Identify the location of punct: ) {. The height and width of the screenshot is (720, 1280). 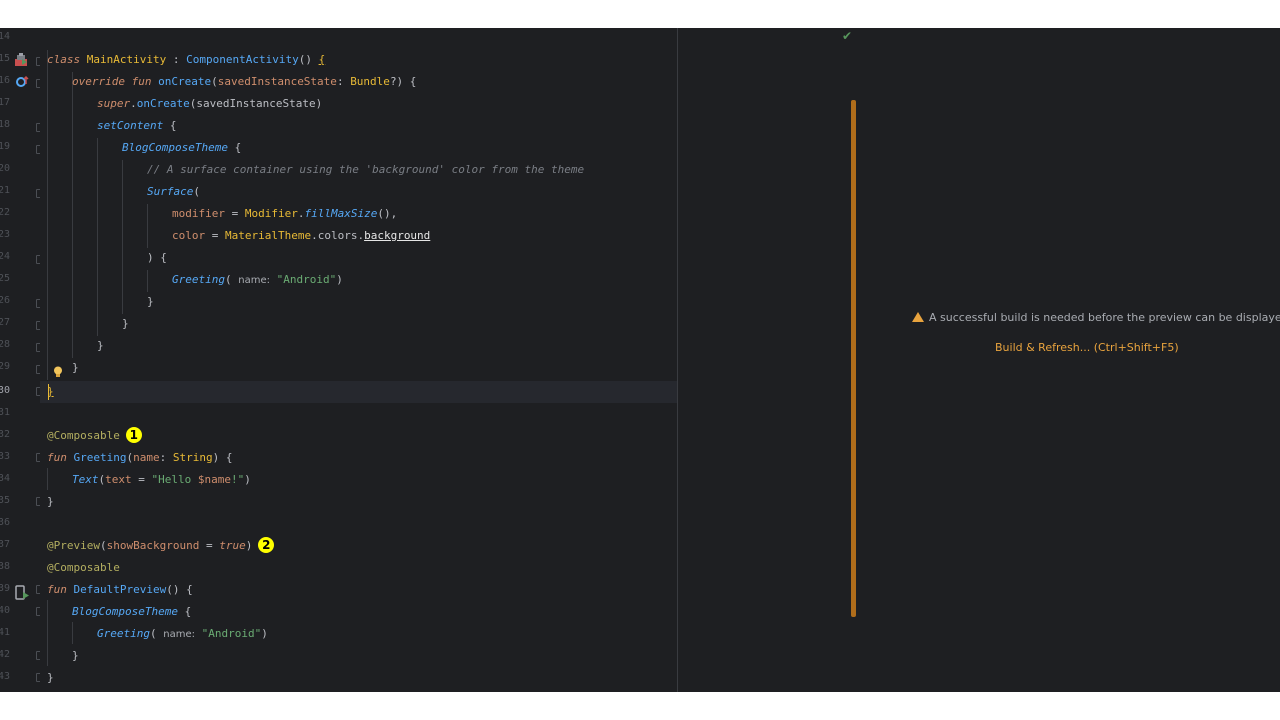
(222, 457).